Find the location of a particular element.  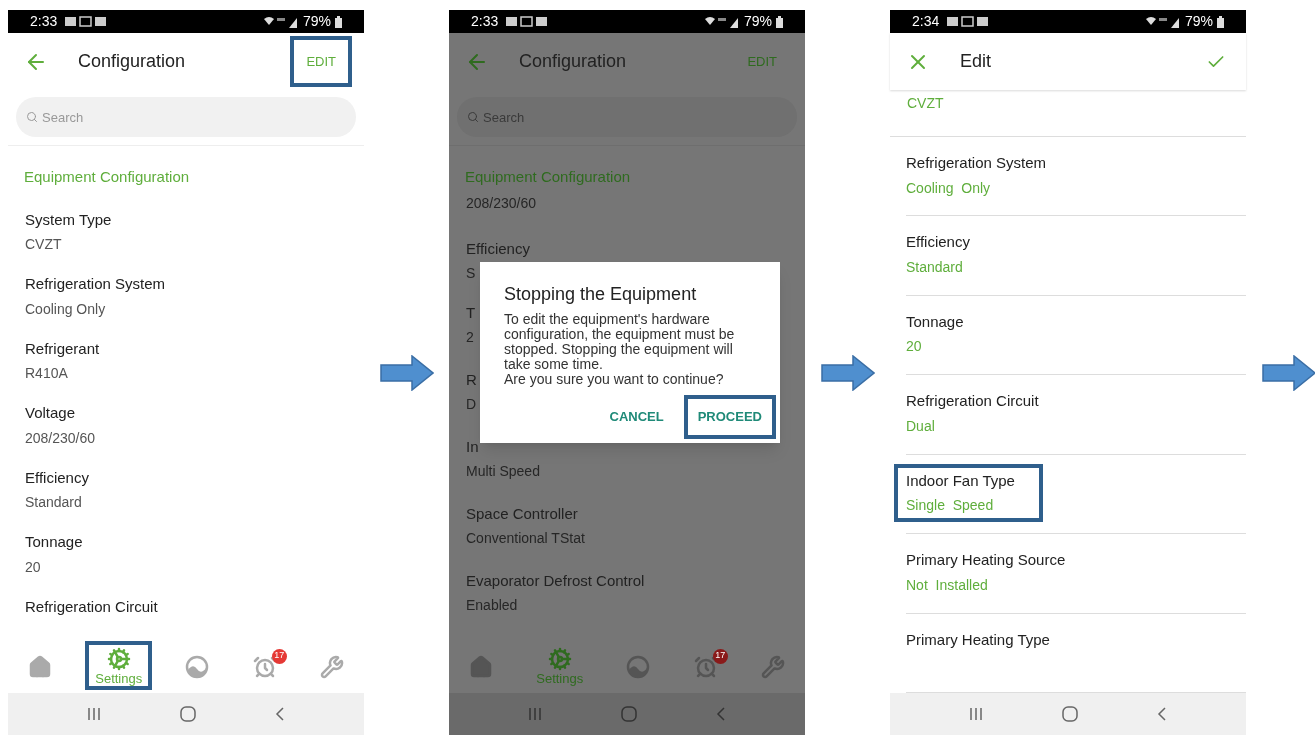

field-value: Not Installed is located at coordinates (947, 585).